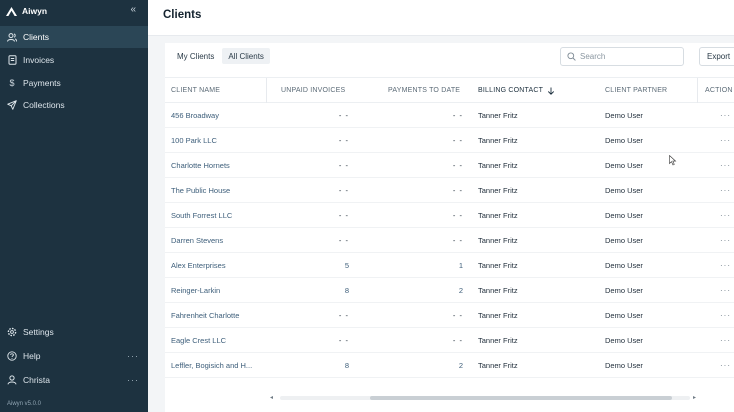  I want to click on client-name-link: Eagle Crest LLC, so click(217, 340).